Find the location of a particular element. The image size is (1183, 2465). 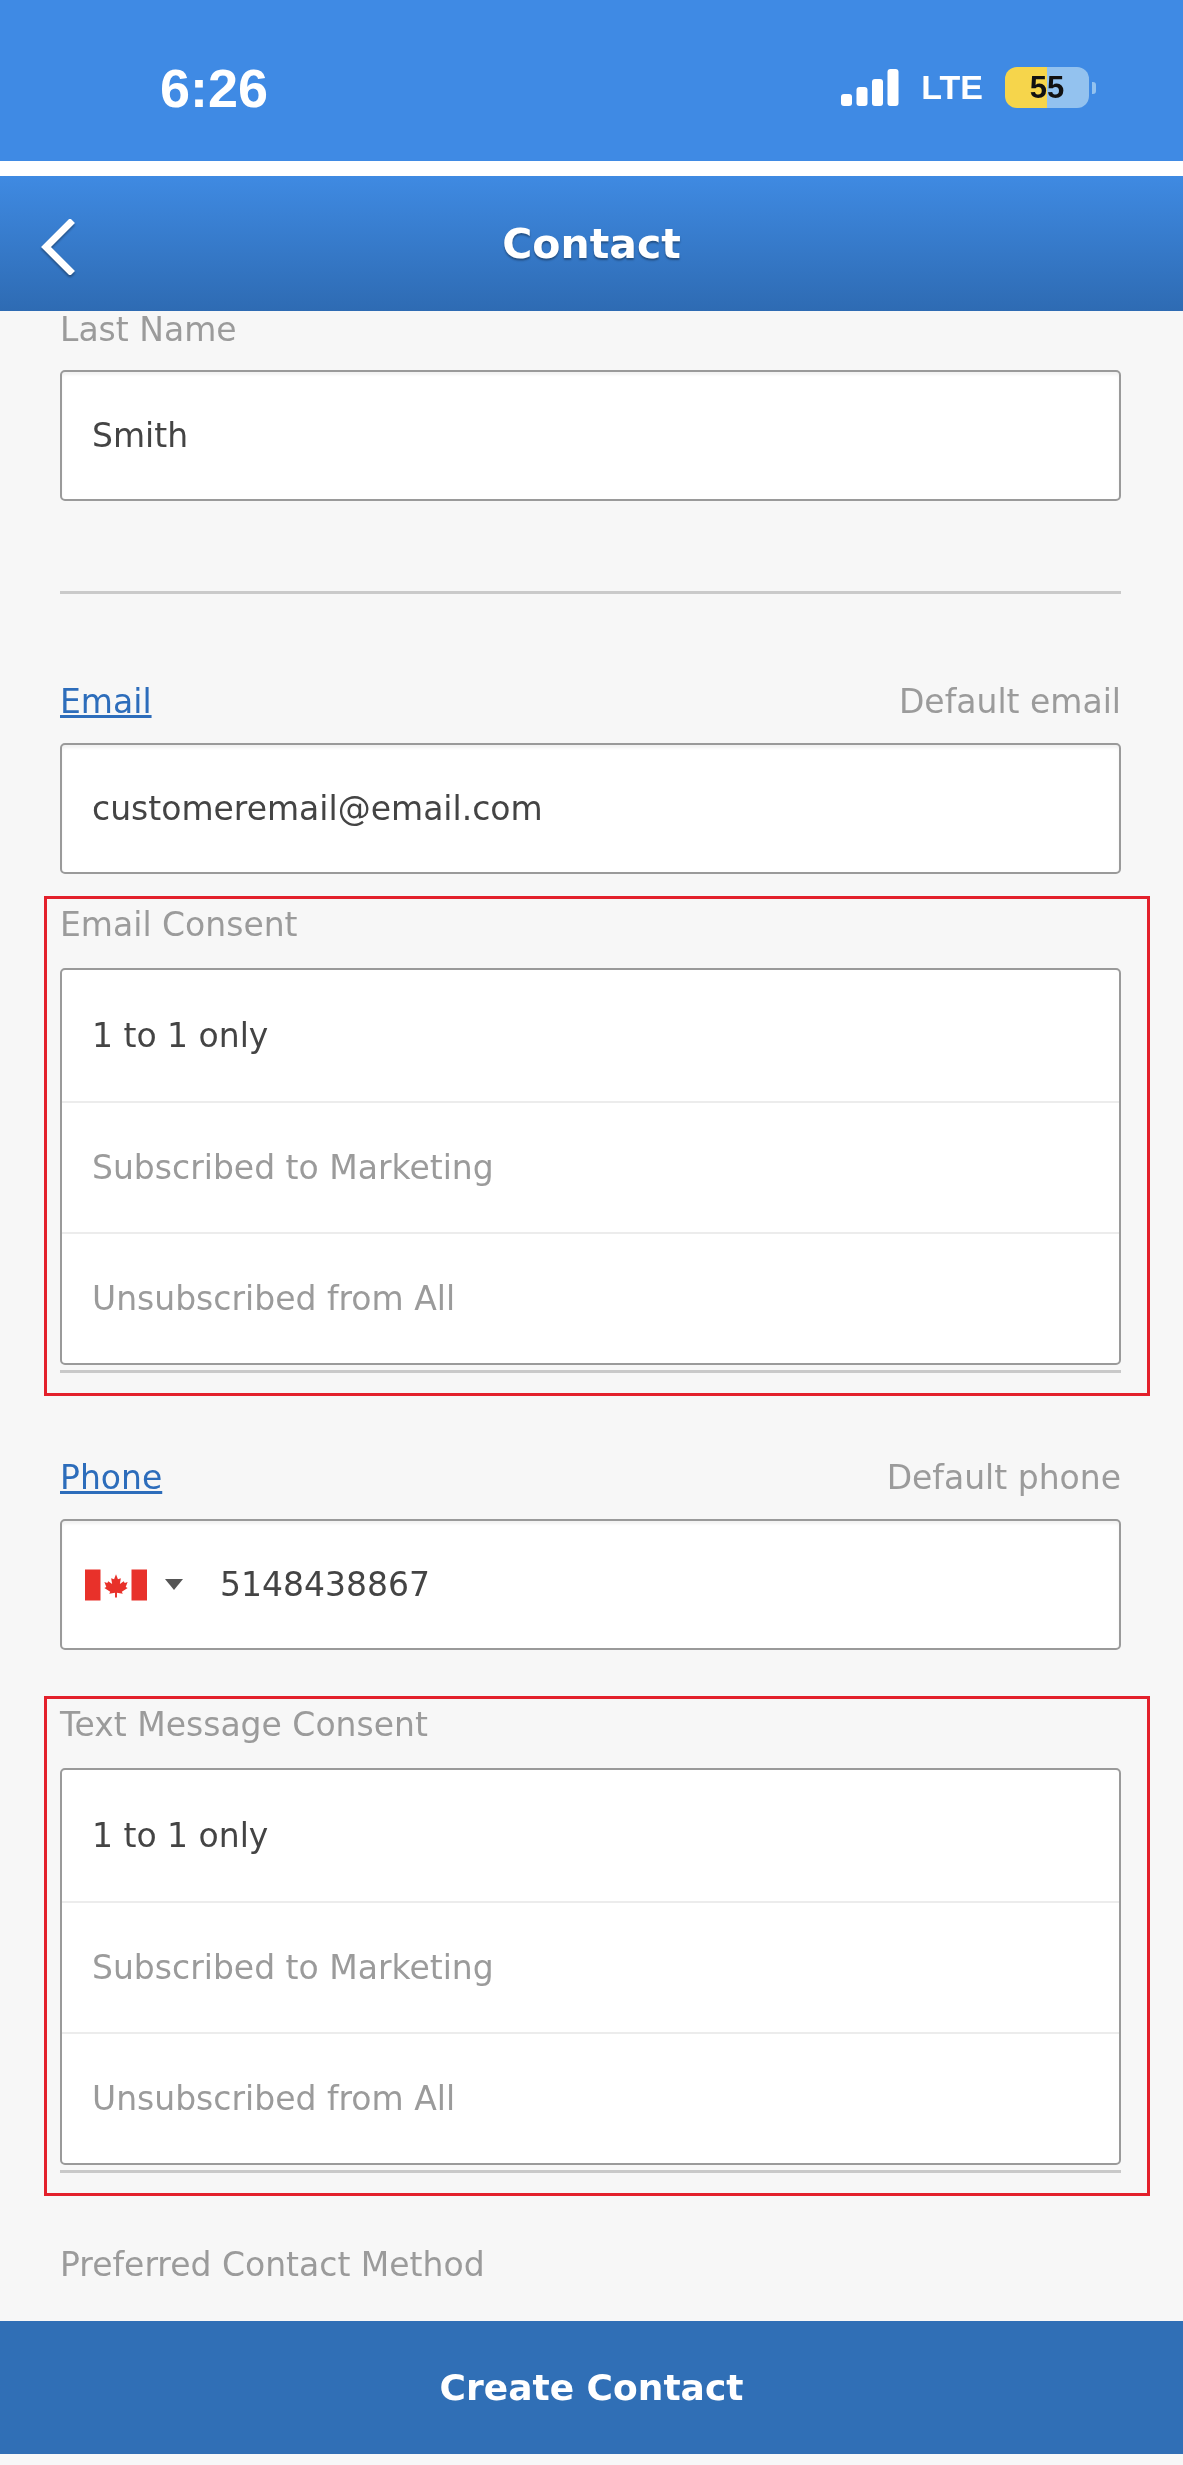

chevron-left-icon is located at coordinates (58, 246).